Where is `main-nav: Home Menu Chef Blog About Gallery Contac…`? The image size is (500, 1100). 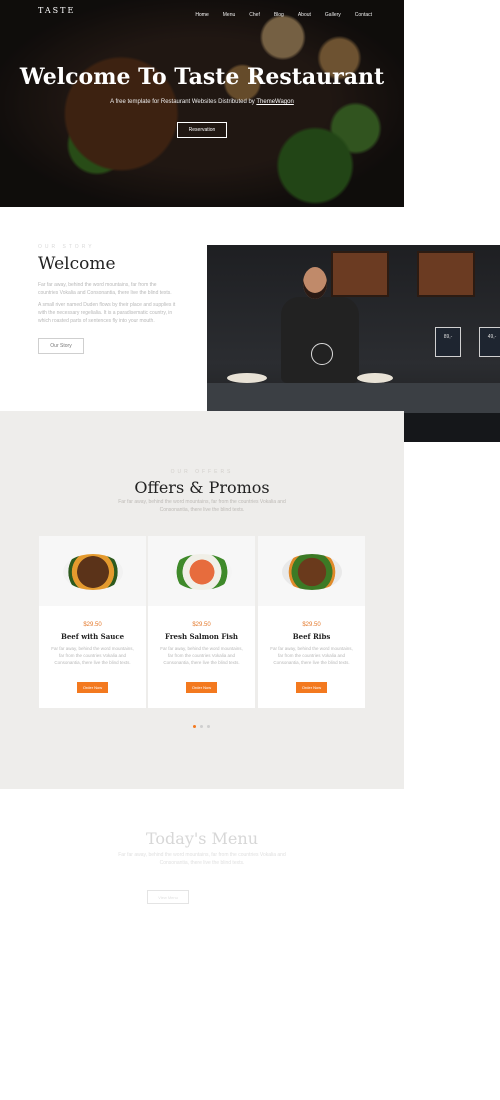 main-nav: Home Menu Chef Blog About Gallery Contac… is located at coordinates (283, 15).